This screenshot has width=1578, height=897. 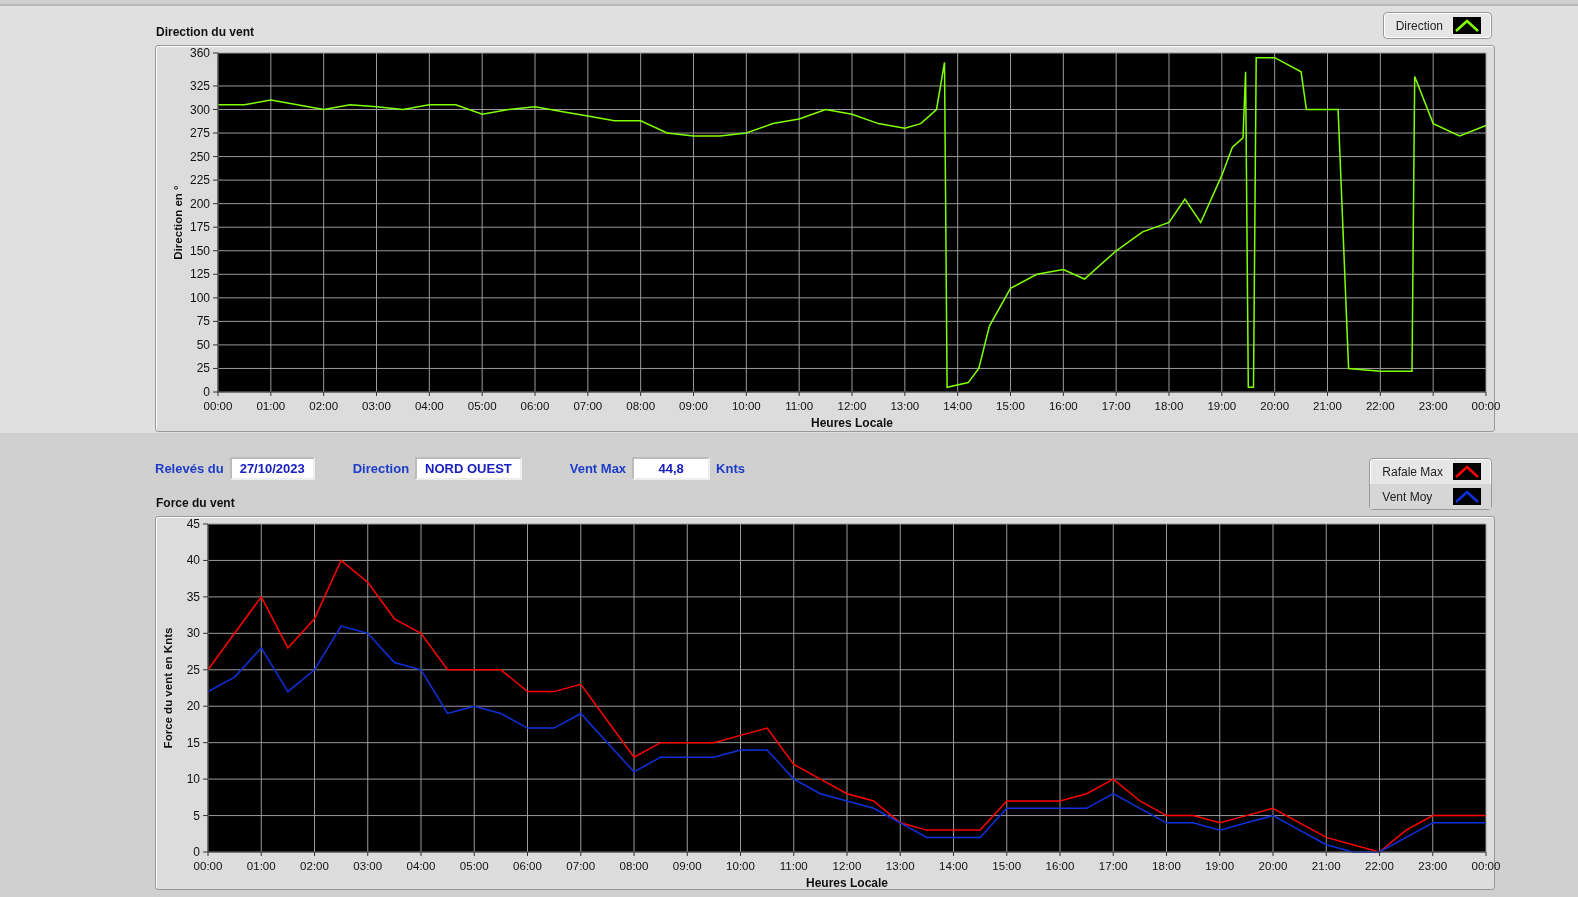 What do you see at coordinates (195, 504) in the screenshot?
I see `chart-title: Force du vent` at bounding box center [195, 504].